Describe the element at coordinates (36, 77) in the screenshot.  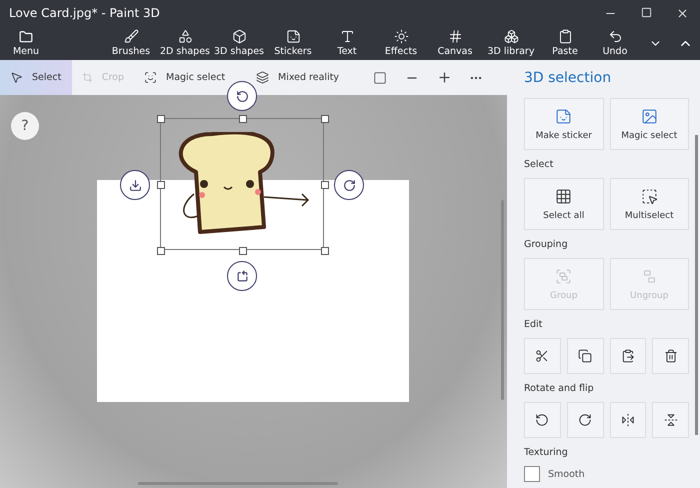
I see `toolbar-button: Select` at that location.